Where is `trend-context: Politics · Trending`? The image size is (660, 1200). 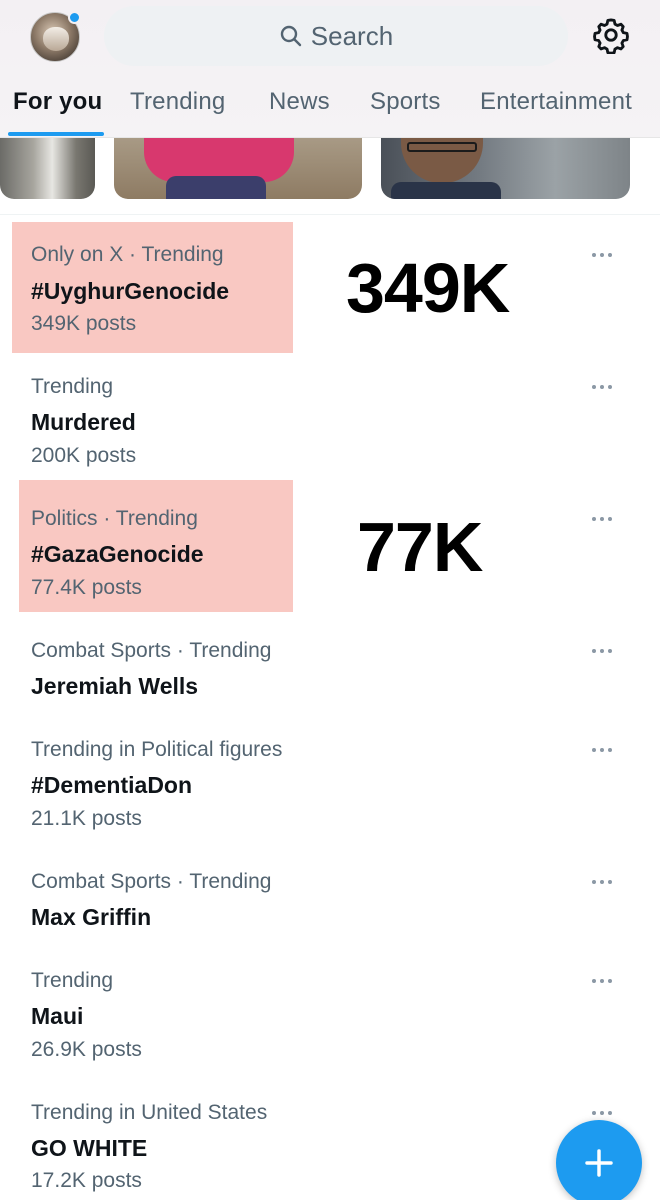
trend-context: Politics · Trending is located at coordinates (114, 518).